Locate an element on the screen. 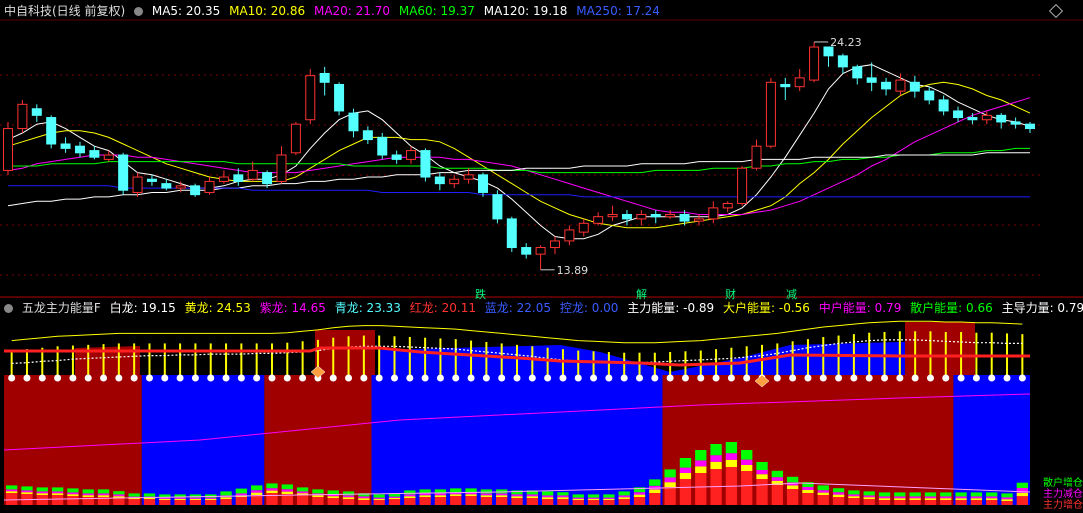  indicator-settings-dot-icon is located at coordinates (8, 308).